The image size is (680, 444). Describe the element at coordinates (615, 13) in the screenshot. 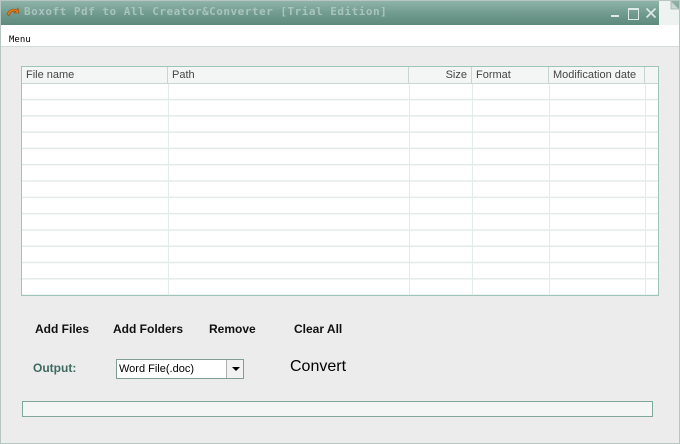

I see `minimize-icon` at that location.